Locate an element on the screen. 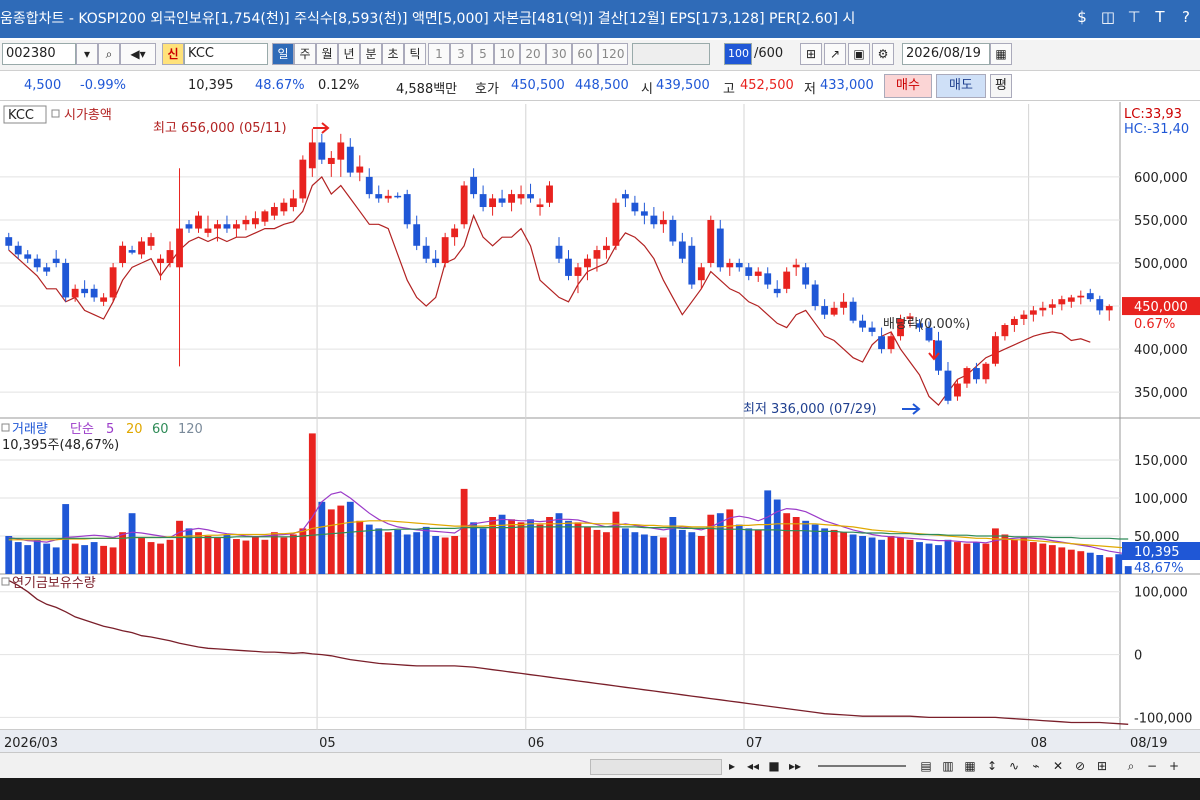  minute-10: 10 is located at coordinates (507, 54).